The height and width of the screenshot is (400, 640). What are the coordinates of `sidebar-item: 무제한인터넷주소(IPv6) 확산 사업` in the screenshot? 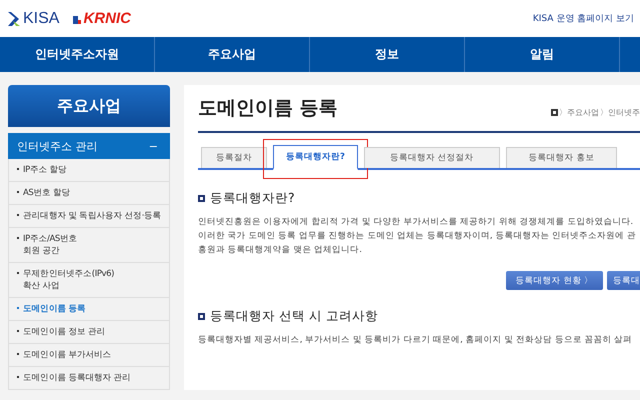 It's located at (89, 280).